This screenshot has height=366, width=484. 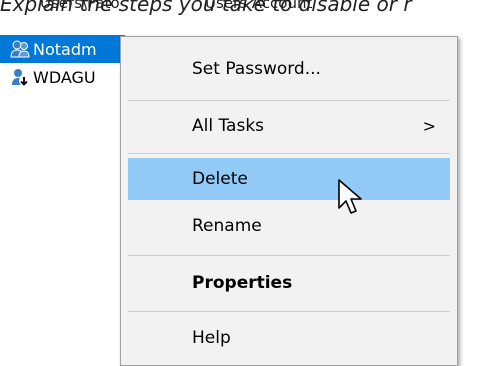 I want to click on menu-item-label: Properties, so click(x=242, y=283).